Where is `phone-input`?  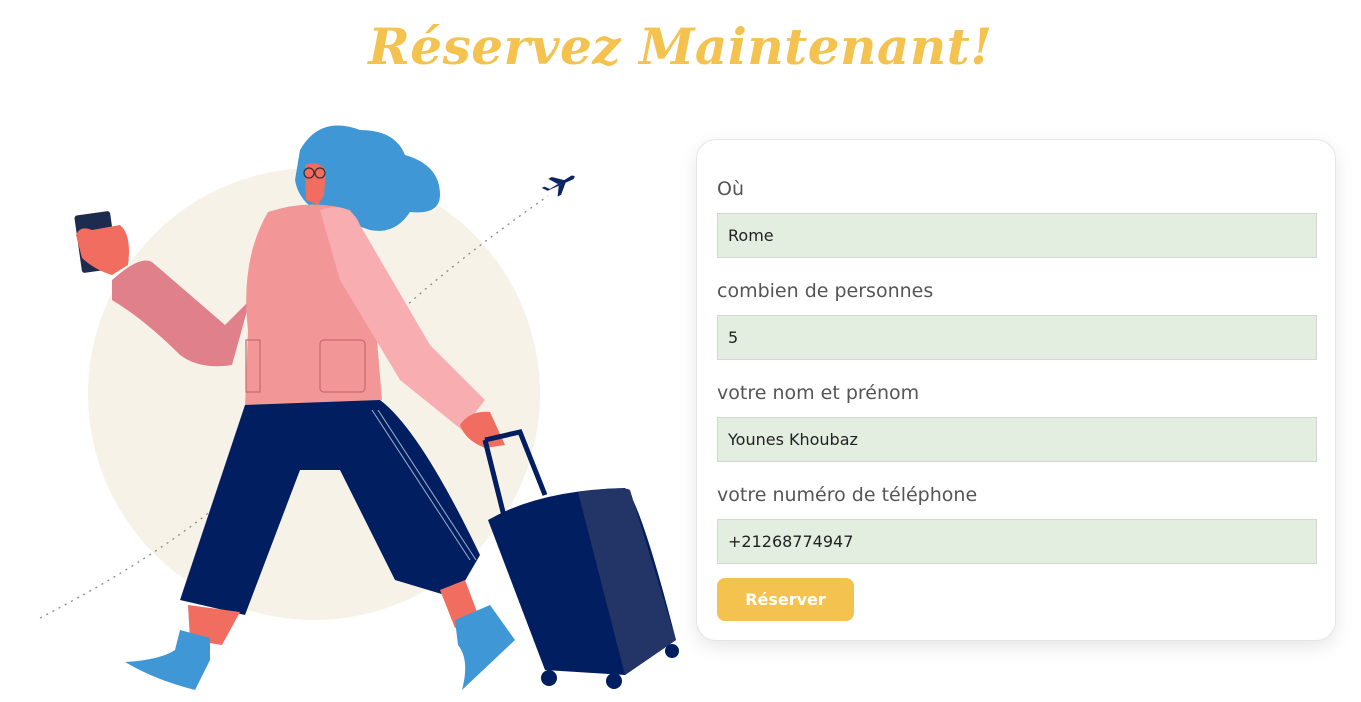 phone-input is located at coordinates (1017, 541).